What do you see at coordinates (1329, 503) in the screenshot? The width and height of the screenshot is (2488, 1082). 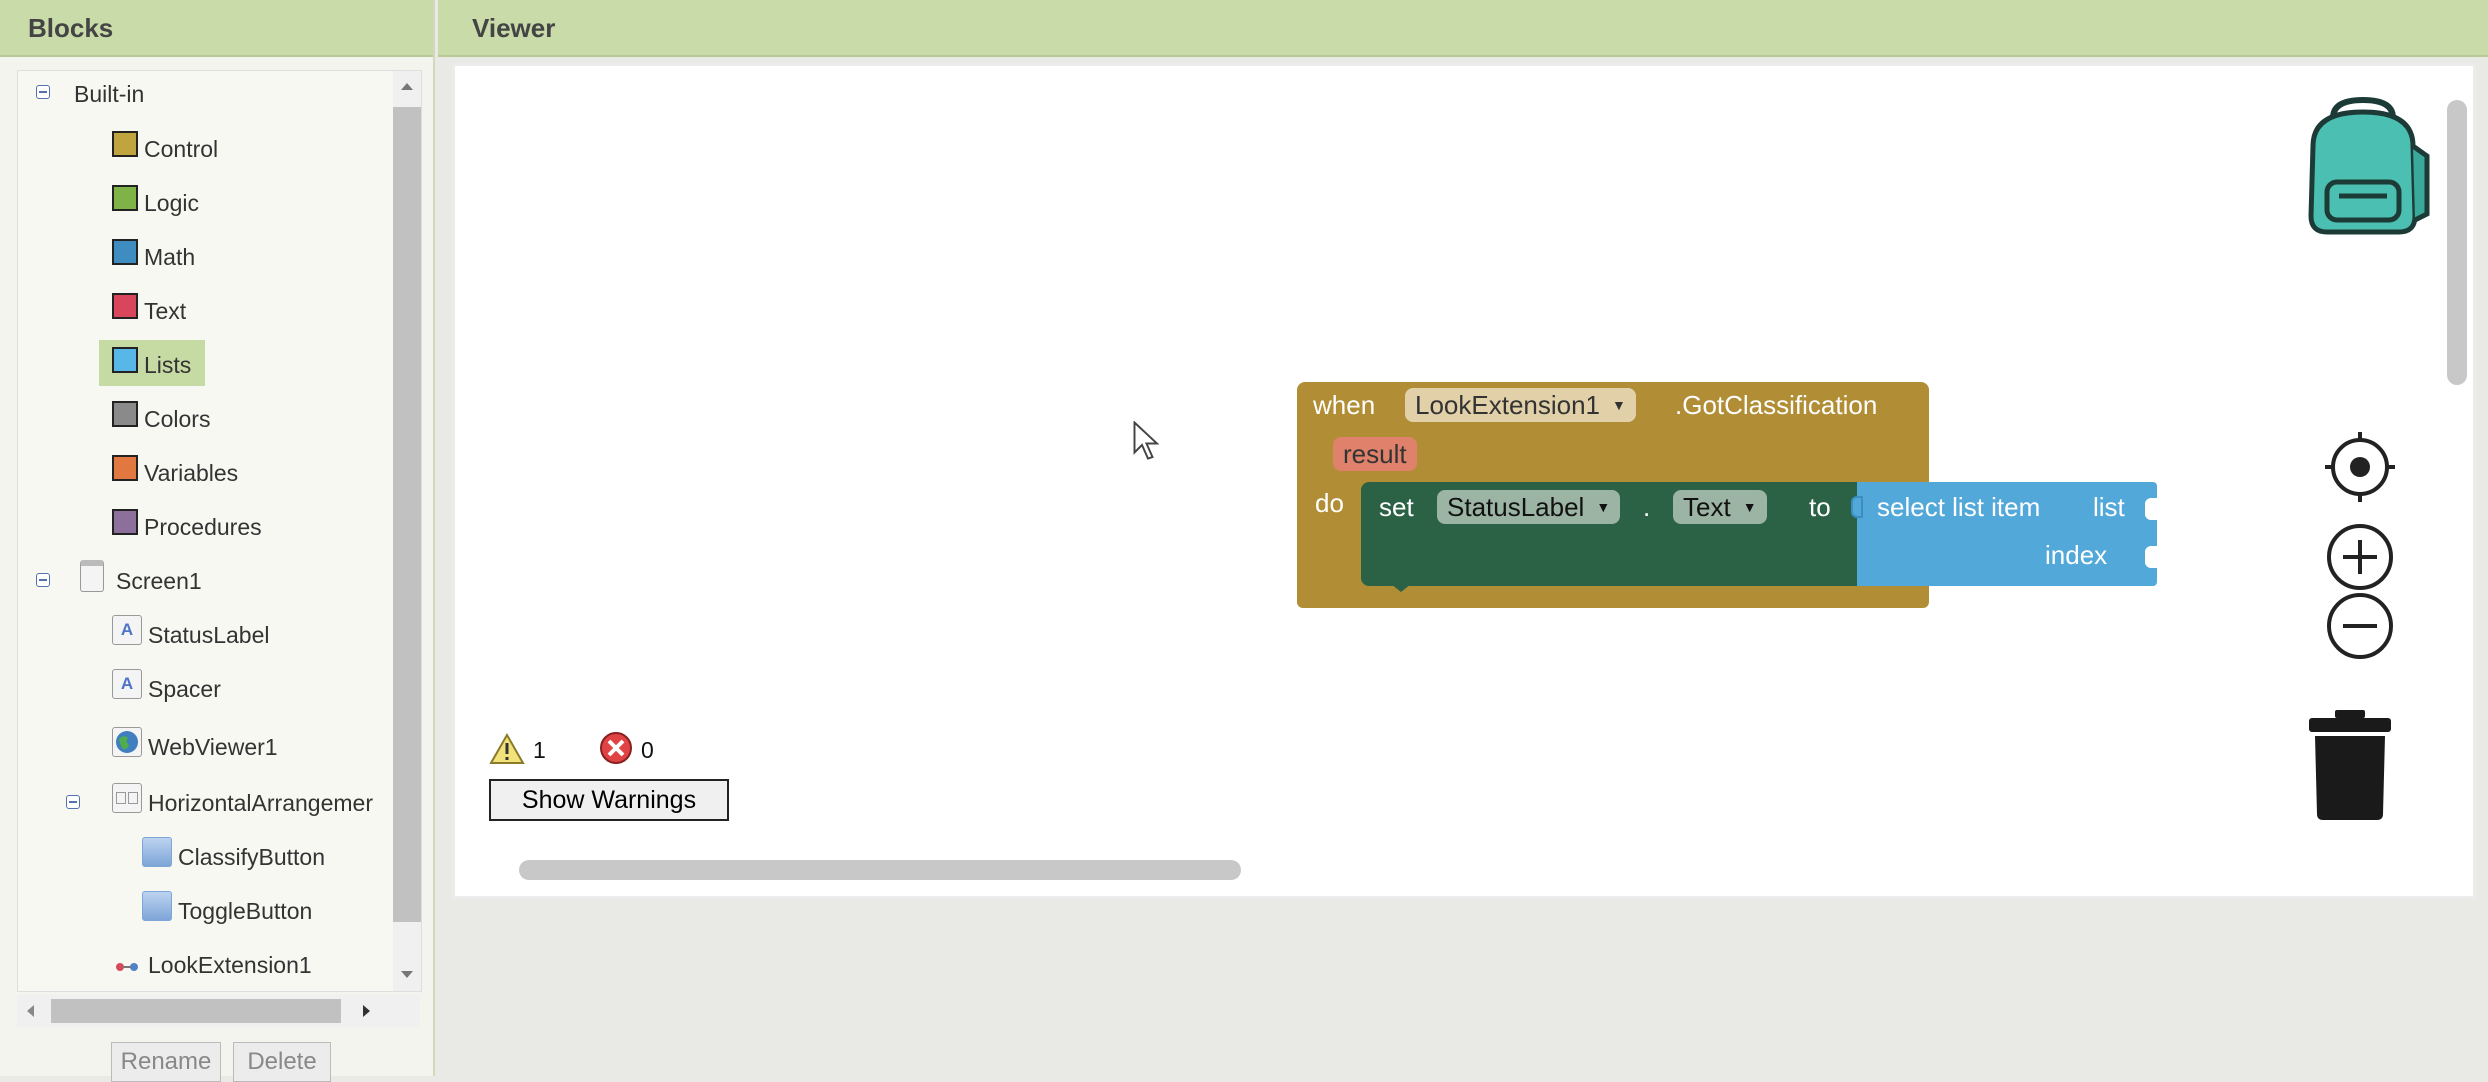 I see `do-keyword: do` at bounding box center [1329, 503].